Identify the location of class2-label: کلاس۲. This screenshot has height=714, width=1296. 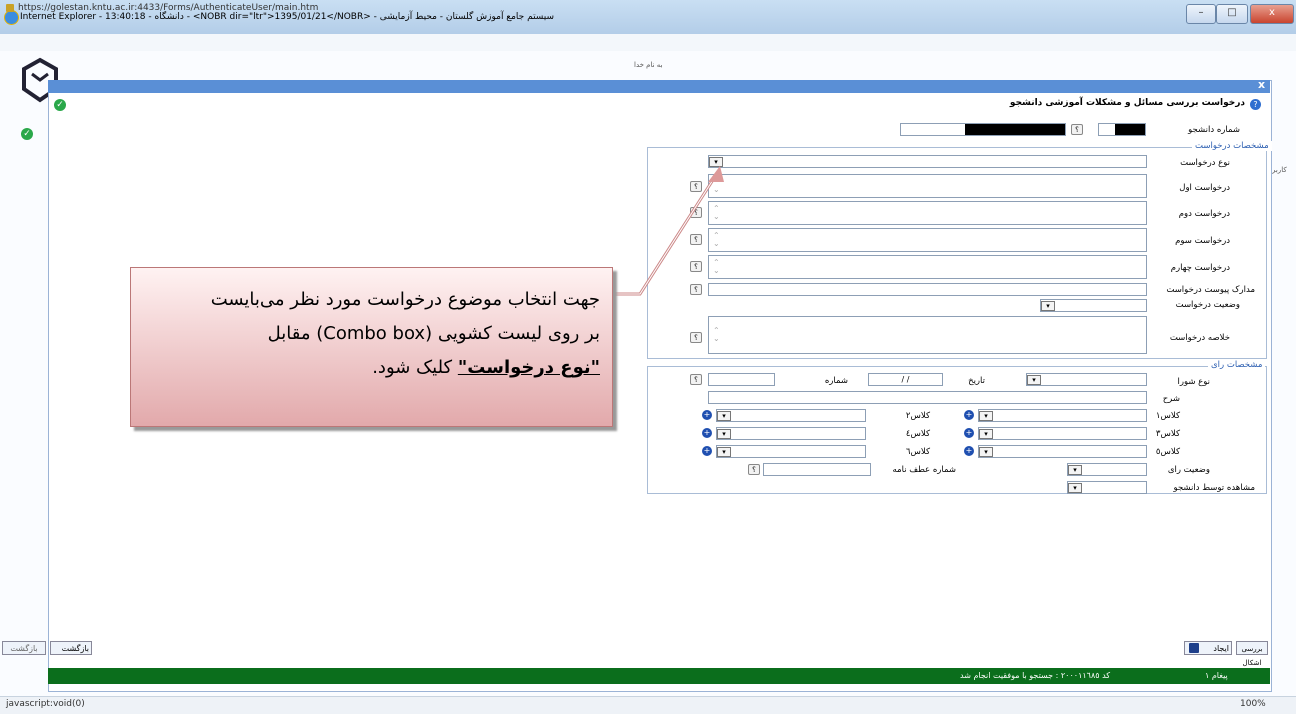
(917, 416).